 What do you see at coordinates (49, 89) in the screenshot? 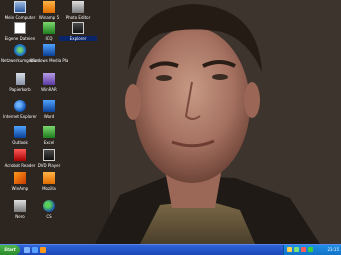
I see `icon-label: WinRAR` at bounding box center [49, 89].